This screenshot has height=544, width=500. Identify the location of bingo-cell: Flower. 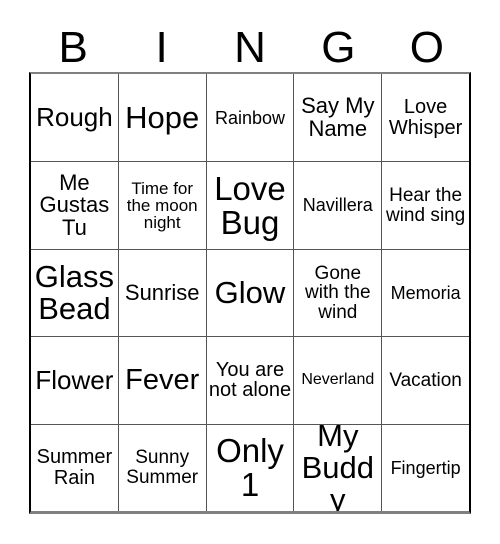
(74, 380).